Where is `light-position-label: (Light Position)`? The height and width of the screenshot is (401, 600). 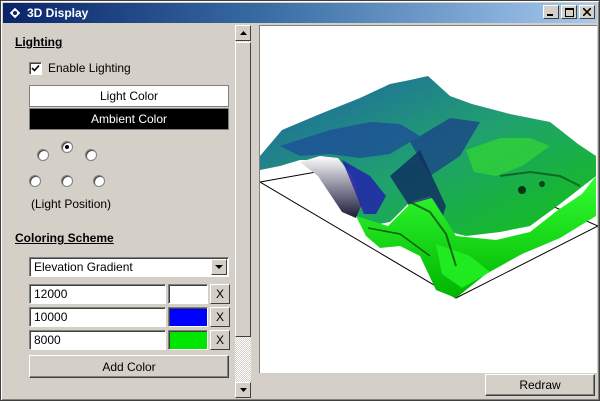
light-position-label: (Light Position) is located at coordinates (71, 204).